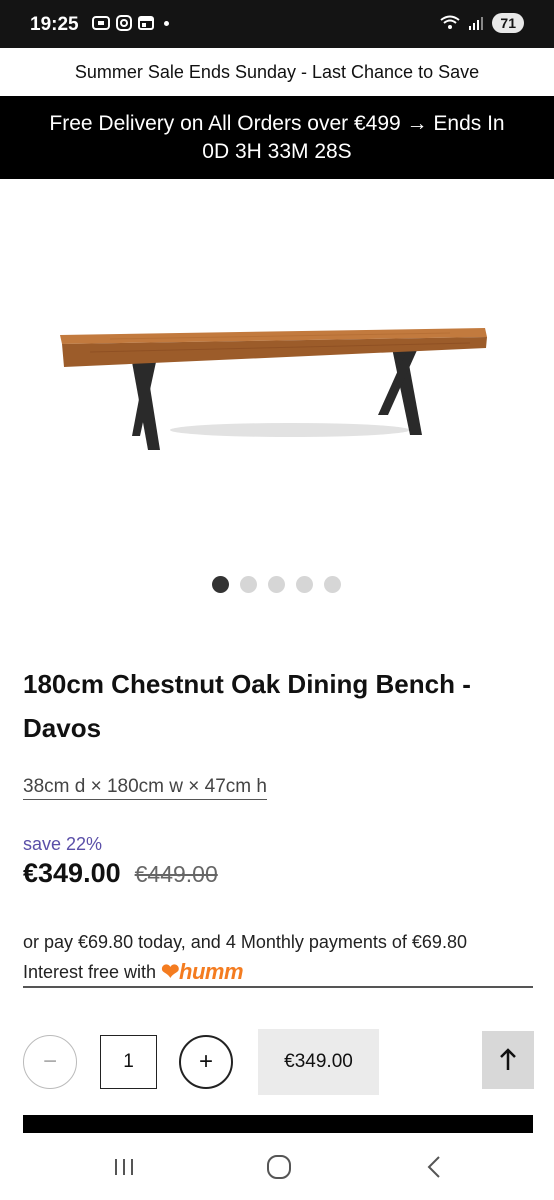 Image resolution: width=554 pixels, height=1200 pixels. I want to click on carousel-indicator, so click(276, 584).